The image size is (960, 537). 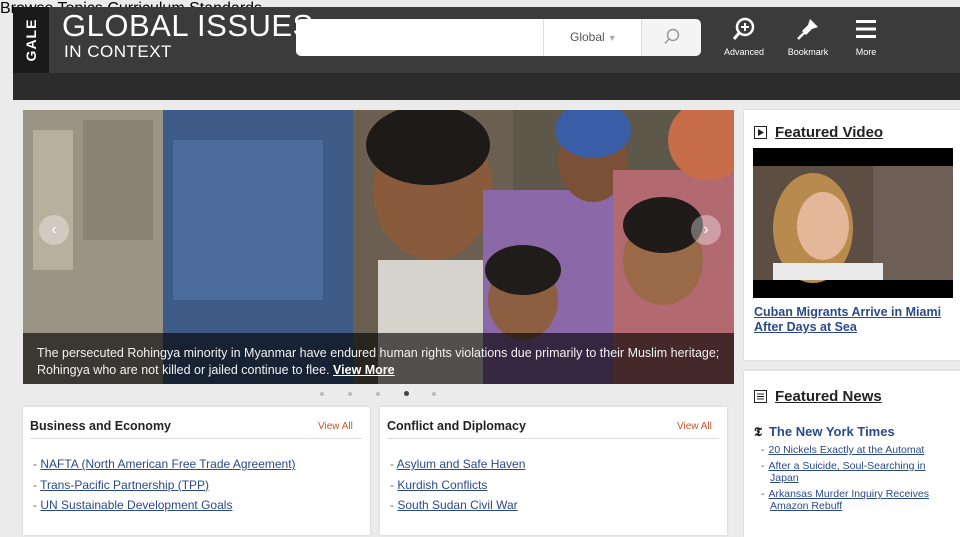 I want to click on search-input, so click(x=419, y=37).